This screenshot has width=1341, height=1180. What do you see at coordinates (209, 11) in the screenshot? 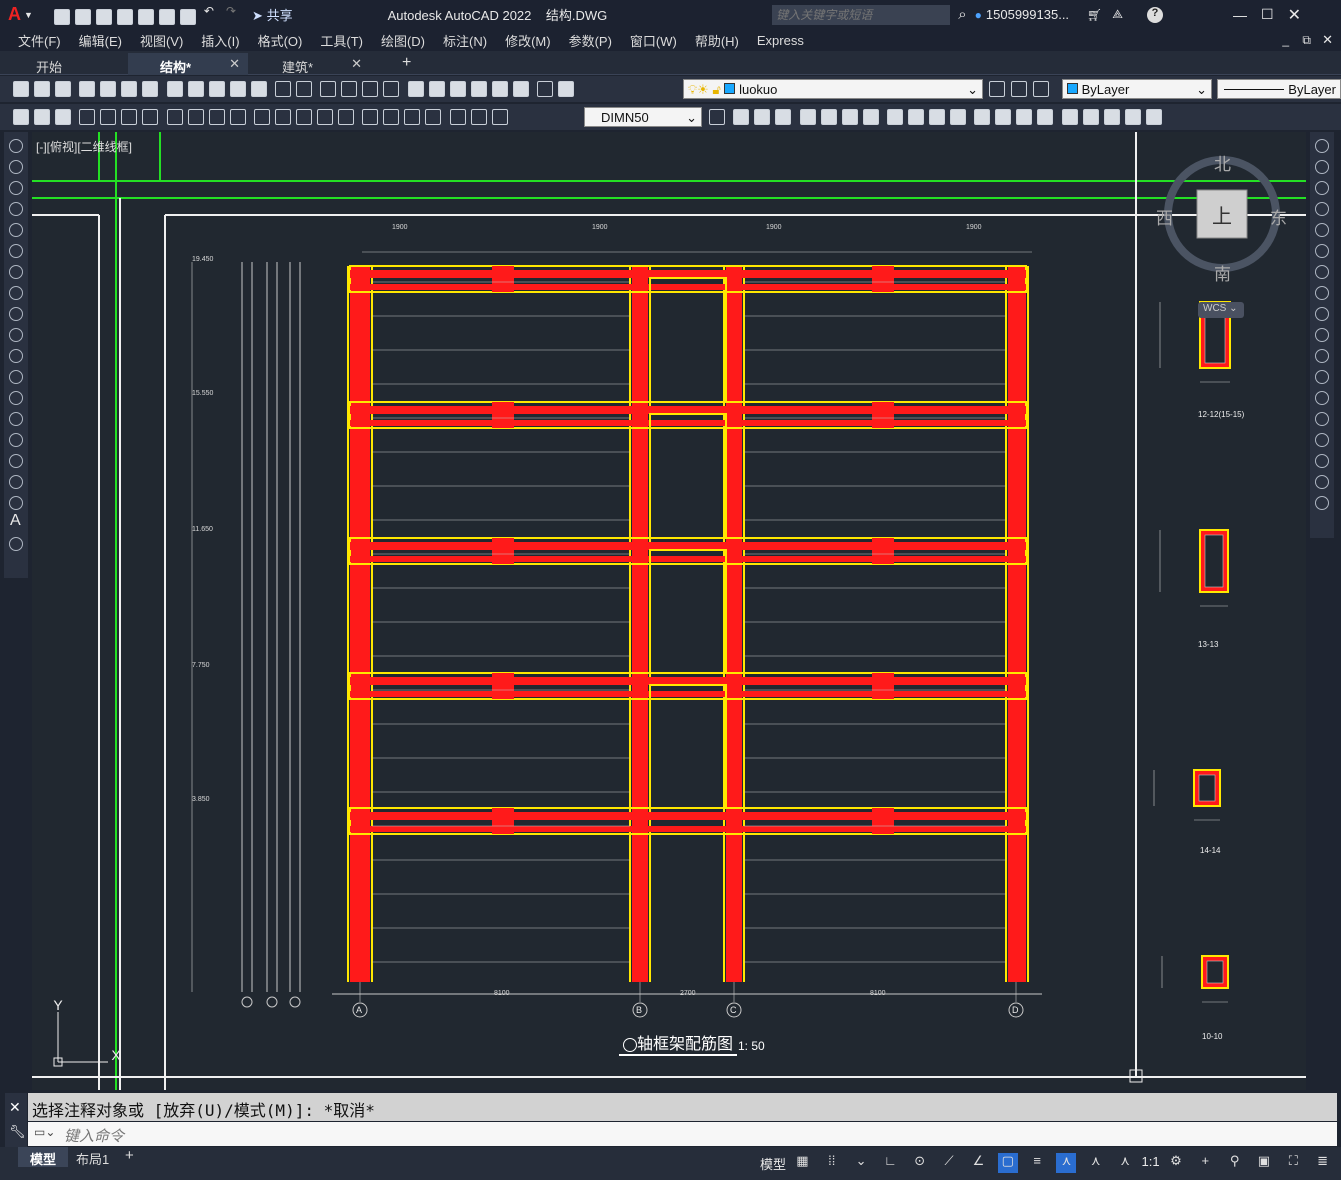
I see `undo-icon: ↶` at bounding box center [209, 11].